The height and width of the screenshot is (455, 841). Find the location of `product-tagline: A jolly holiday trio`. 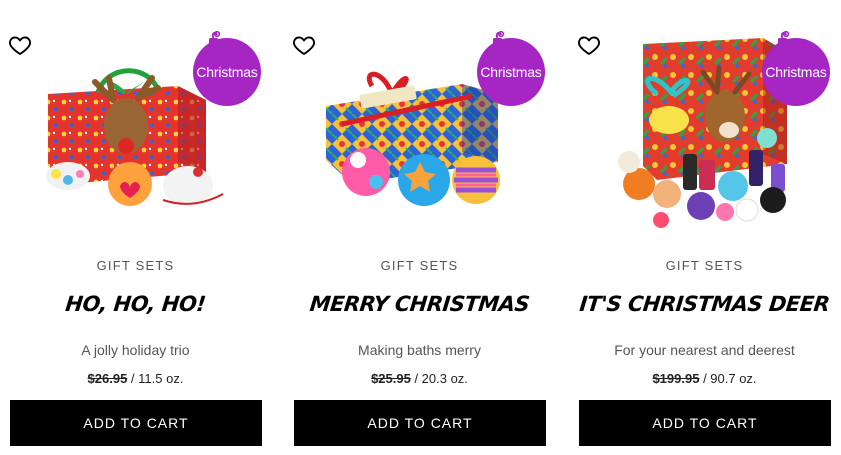

product-tagline: A jolly holiday trio is located at coordinates (135, 350).